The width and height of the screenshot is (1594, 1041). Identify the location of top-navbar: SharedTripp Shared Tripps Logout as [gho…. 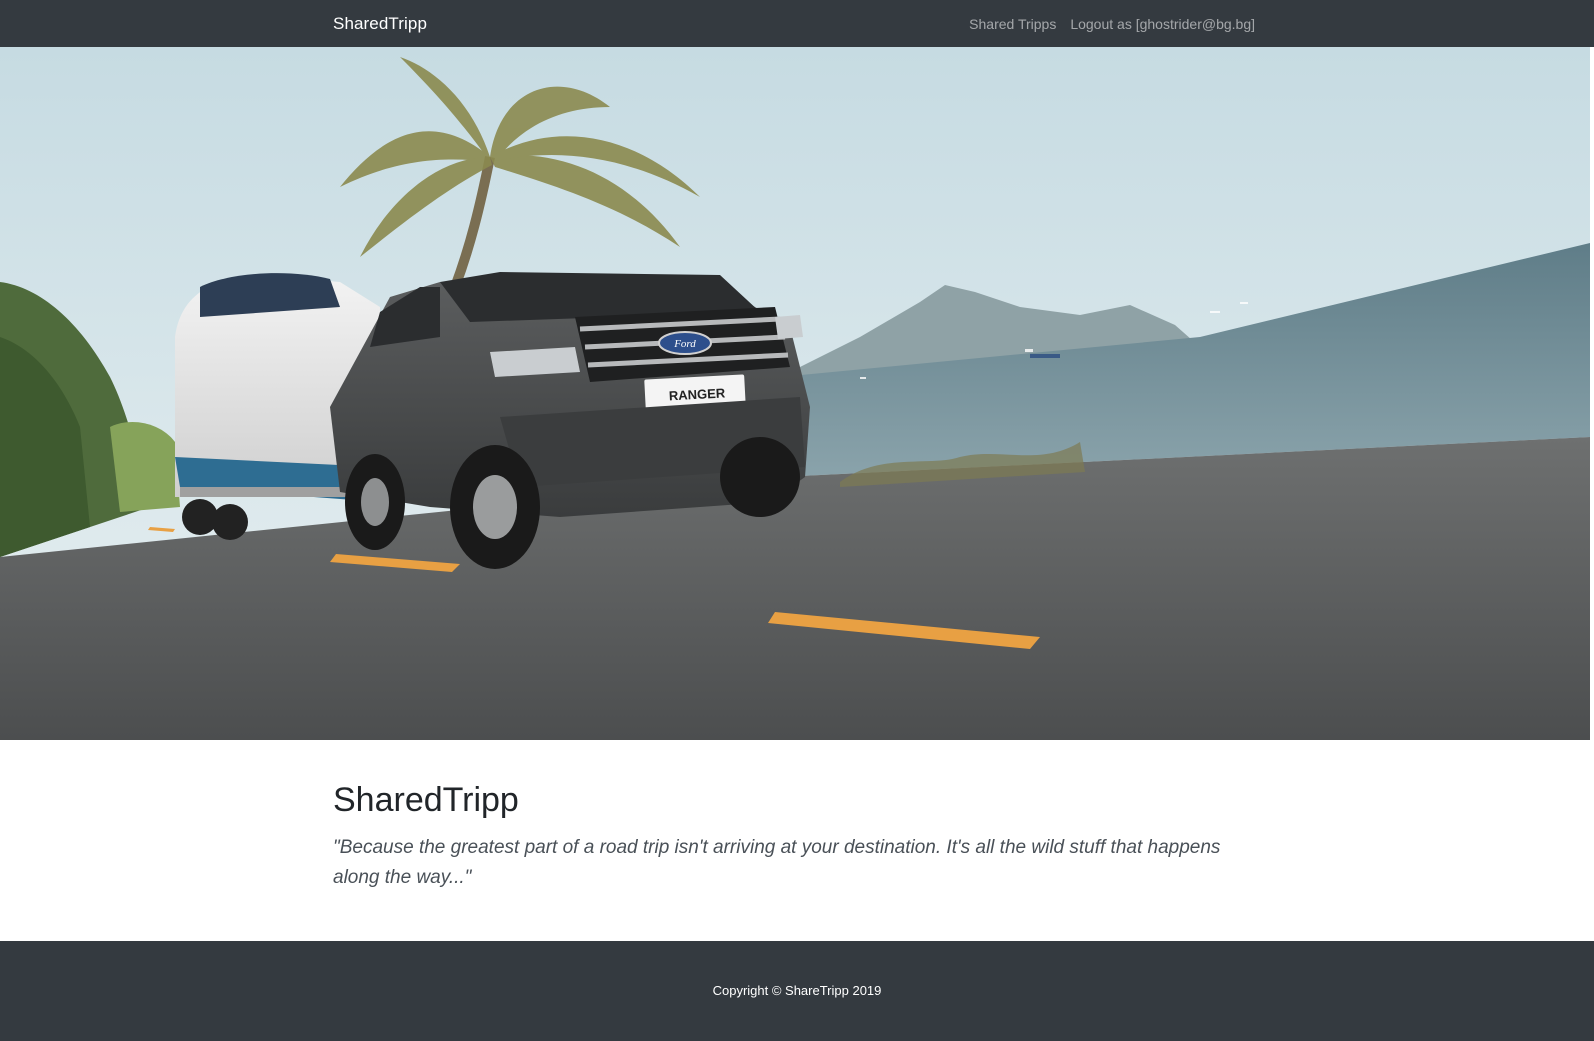
(797, 23).